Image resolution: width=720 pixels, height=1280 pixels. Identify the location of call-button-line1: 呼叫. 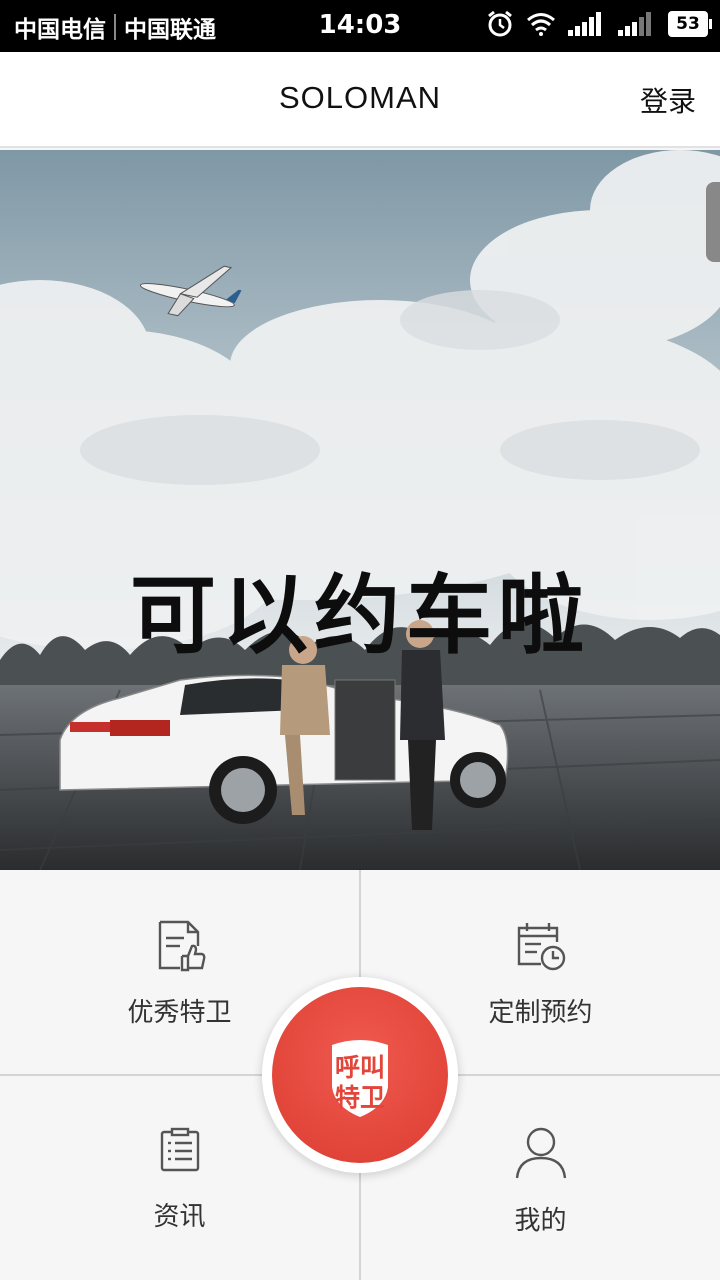
(359, 1067).